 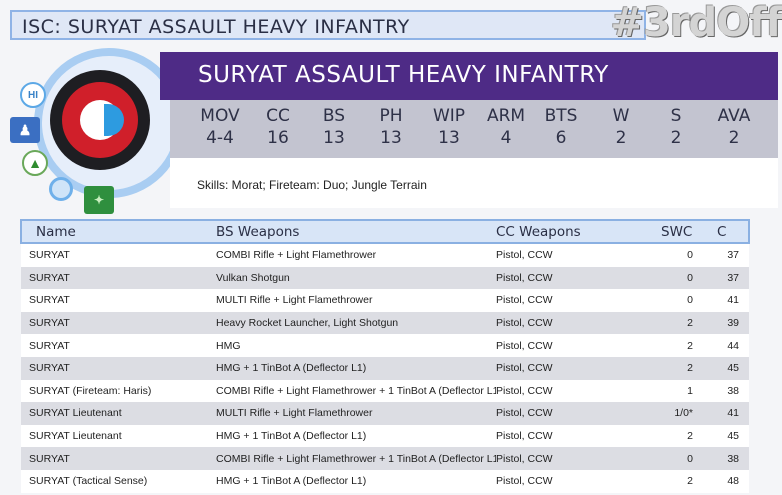 What do you see at coordinates (733, 323) in the screenshot?
I see `cell-cost: 39` at bounding box center [733, 323].